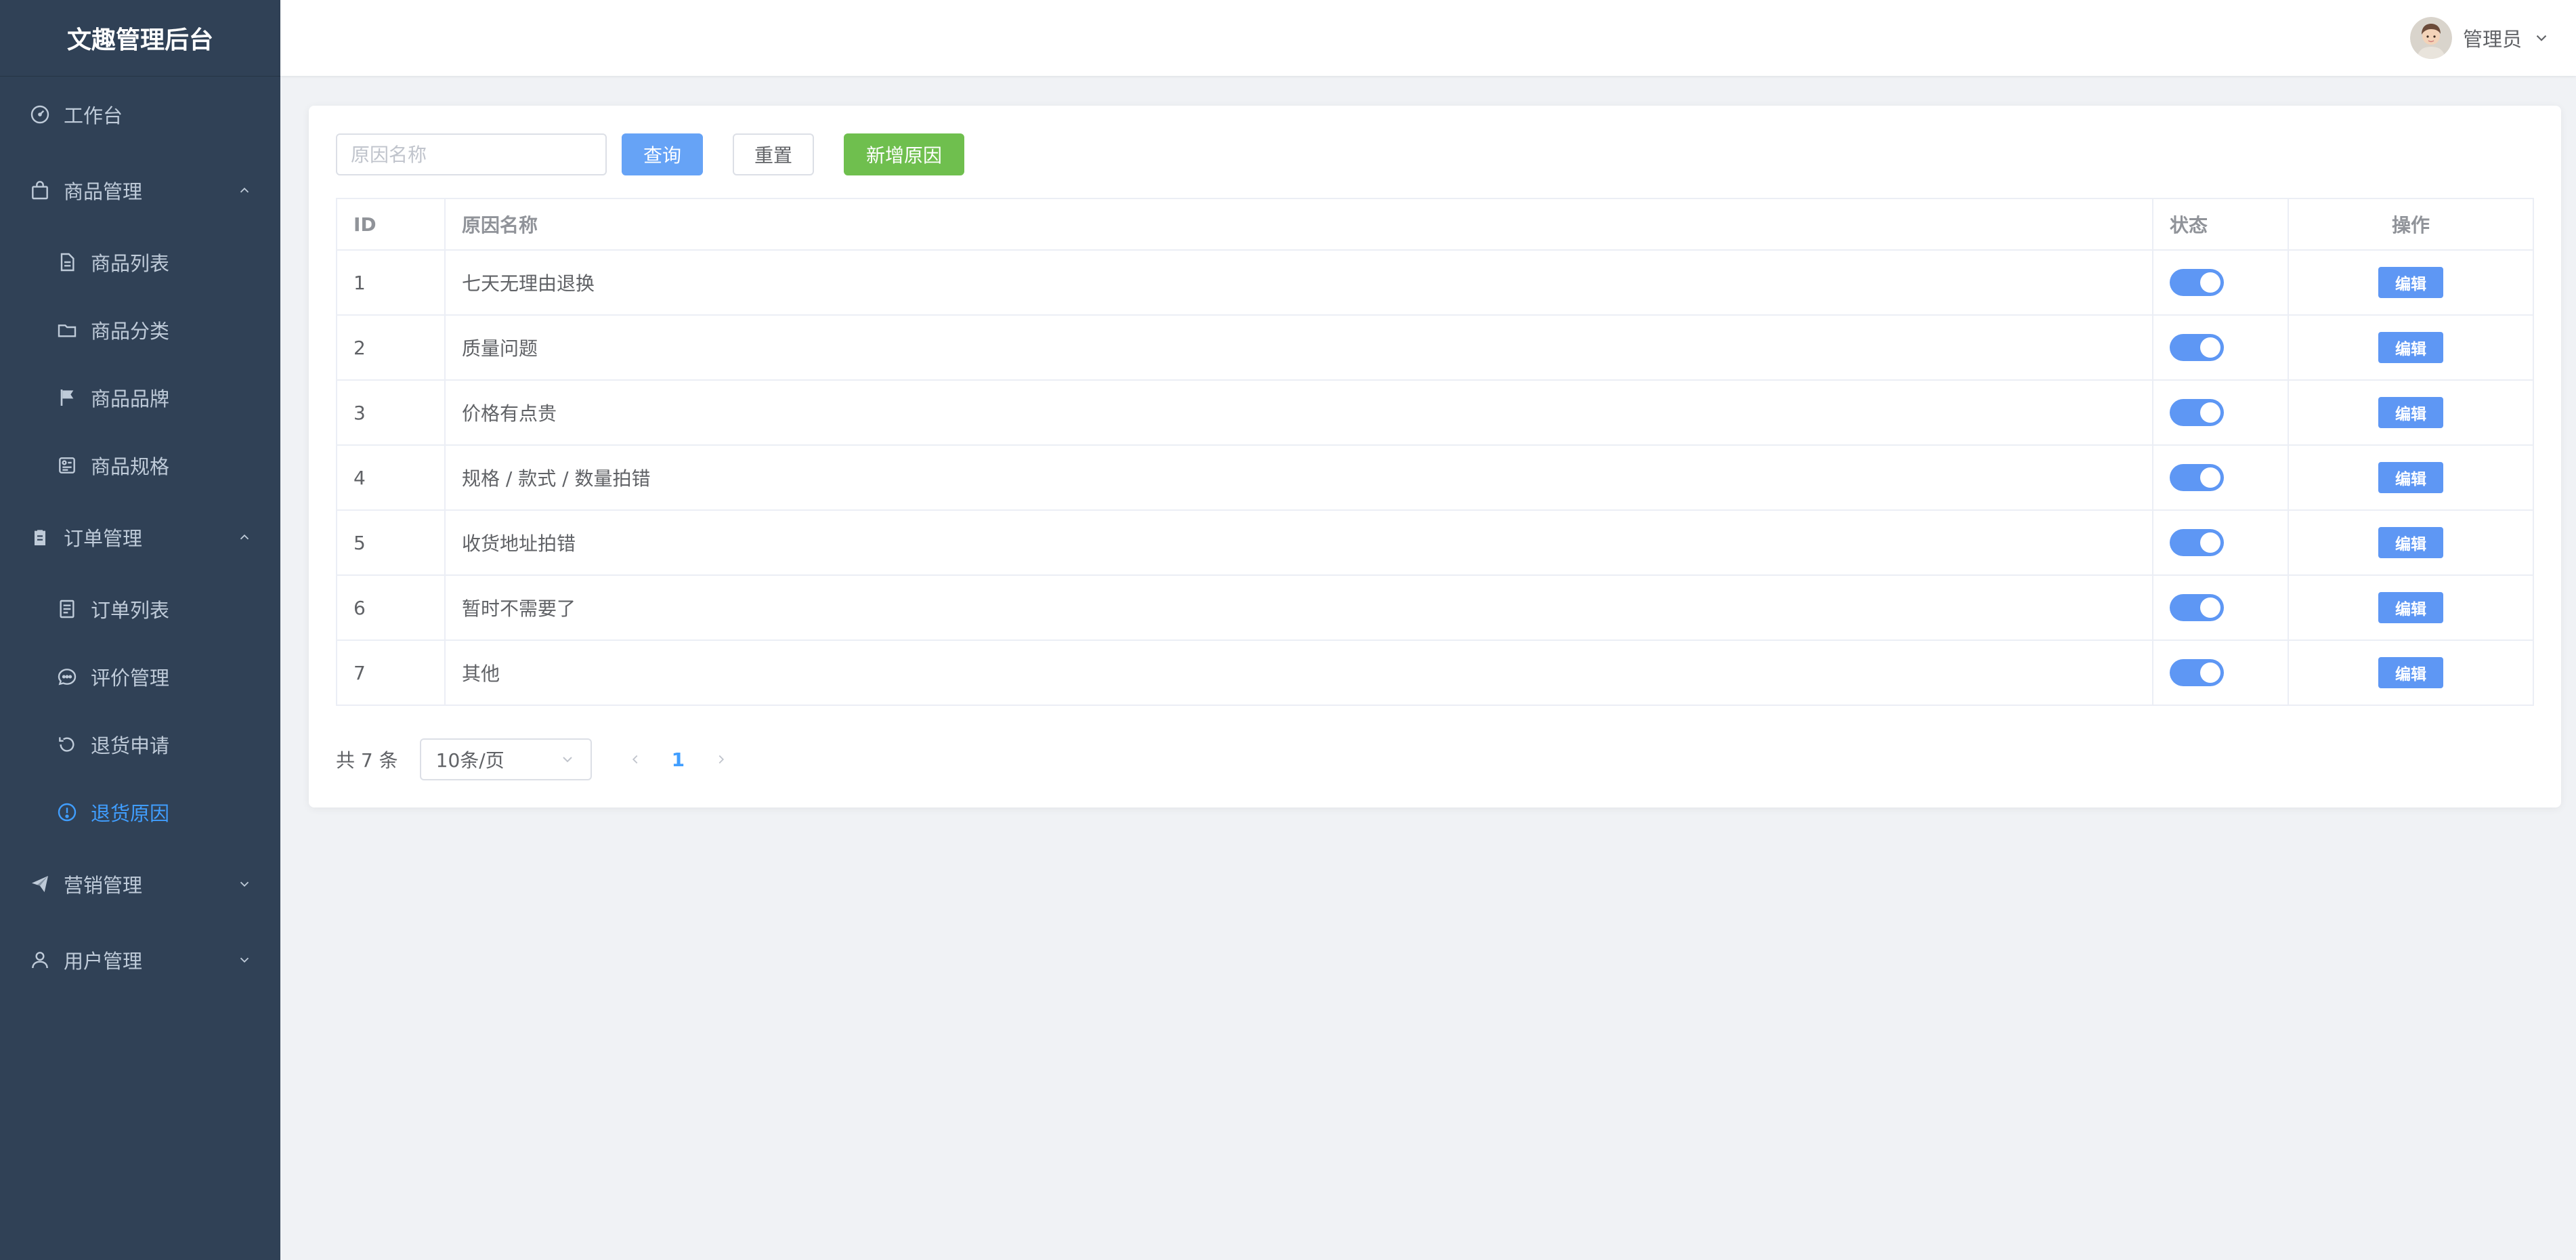  I want to click on sidebar-item-label: 商品规格, so click(130, 466).